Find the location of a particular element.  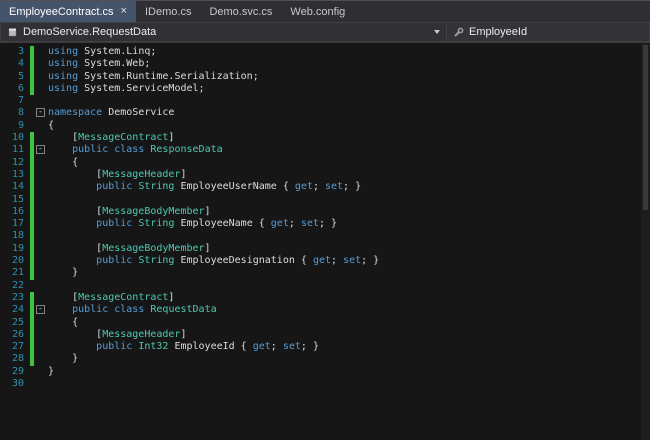

tab-idemo-cs: IDemo.cs is located at coordinates (168, 11).